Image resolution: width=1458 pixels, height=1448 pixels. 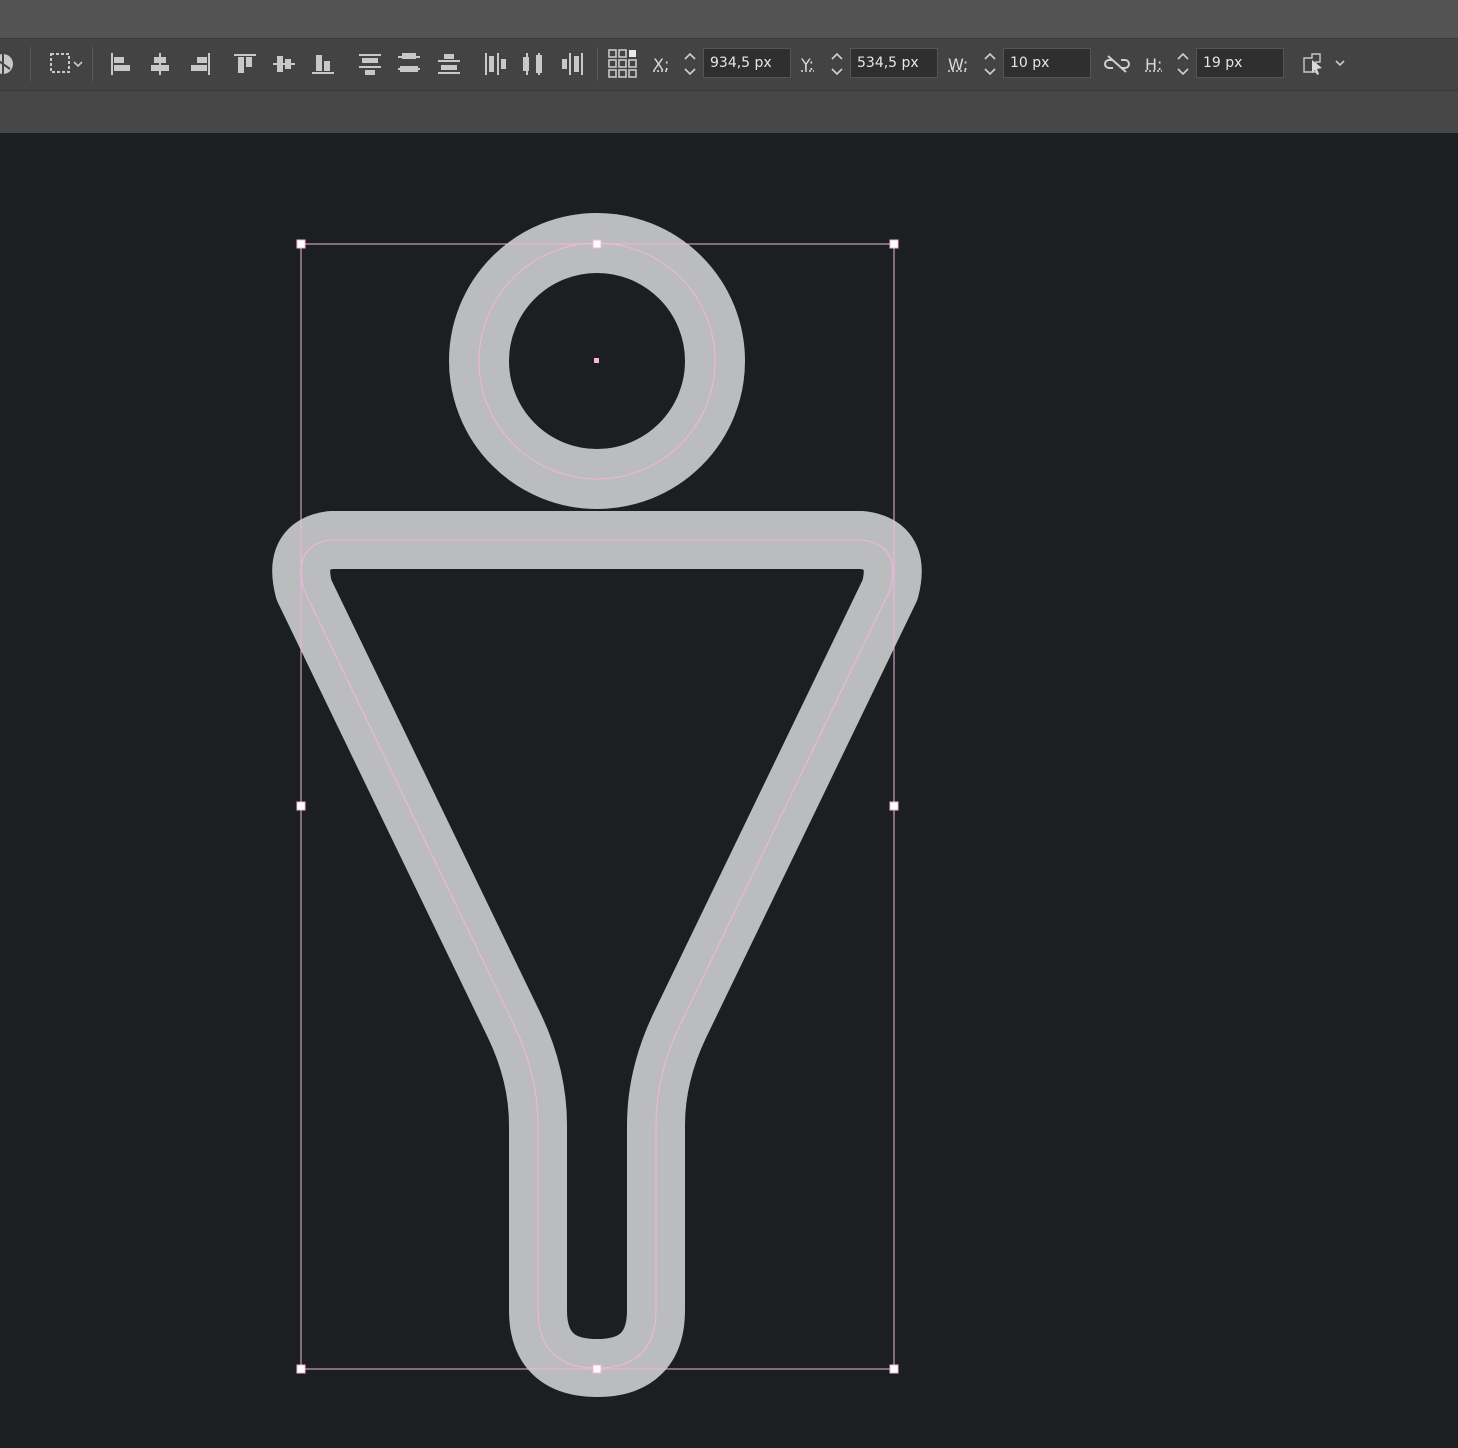 What do you see at coordinates (301, 1369) in the screenshot?
I see `transform-handle-bottom-left` at bounding box center [301, 1369].